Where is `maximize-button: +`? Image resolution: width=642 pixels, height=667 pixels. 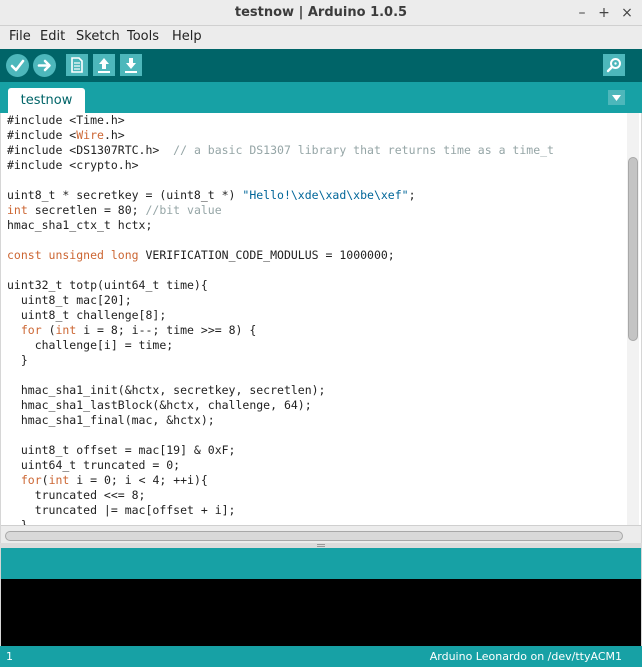 maximize-button: + is located at coordinates (604, 13).